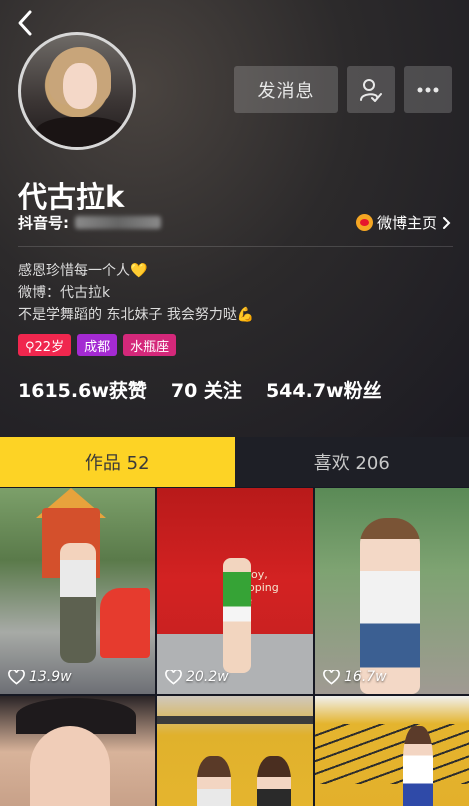  What do you see at coordinates (118, 222) in the screenshot?
I see `douyin-id-value-redacted` at bounding box center [118, 222].